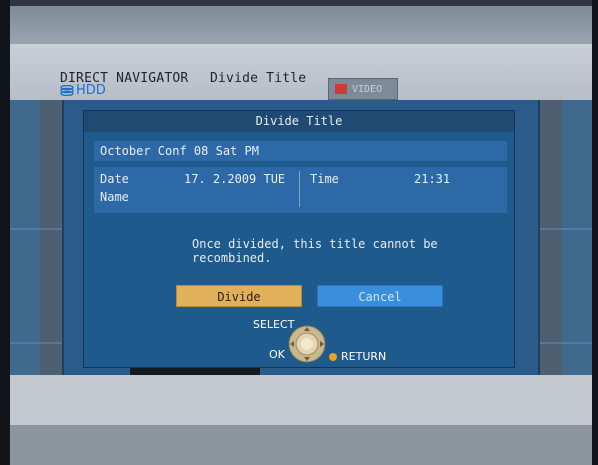 The width and height of the screenshot is (598, 465). I want to click on dialog-title: Divide Title, so click(299, 121).